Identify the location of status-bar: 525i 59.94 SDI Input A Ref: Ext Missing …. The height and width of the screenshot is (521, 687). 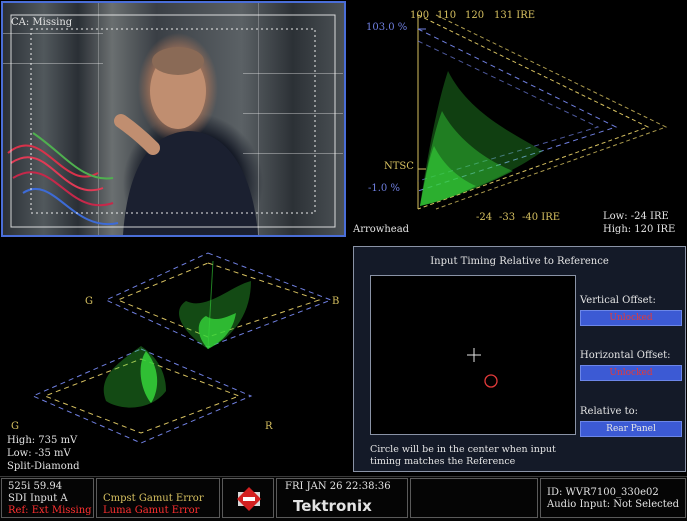
(343, 498).